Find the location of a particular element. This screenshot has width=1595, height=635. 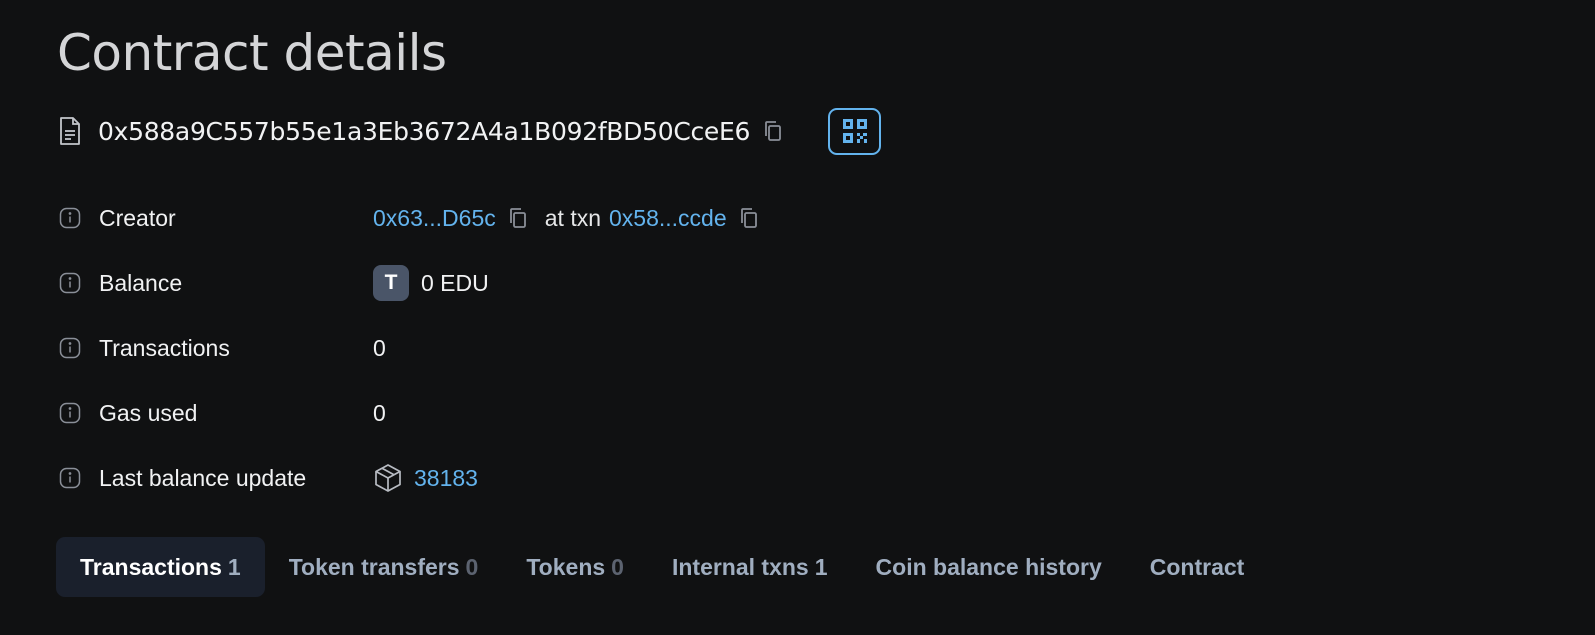

tab-label: Token transfers is located at coordinates (374, 566).